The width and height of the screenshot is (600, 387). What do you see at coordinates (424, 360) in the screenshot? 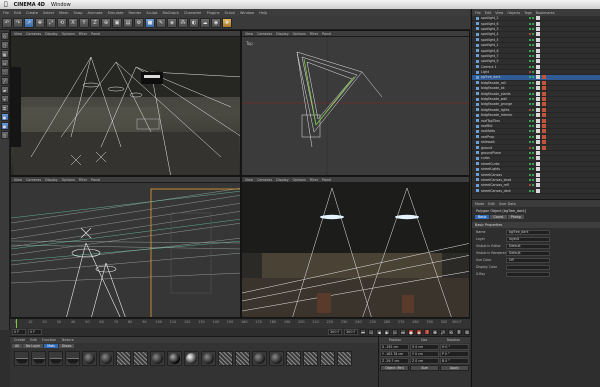
I see `size-z-field: Z 0 cm` at bounding box center [424, 360].